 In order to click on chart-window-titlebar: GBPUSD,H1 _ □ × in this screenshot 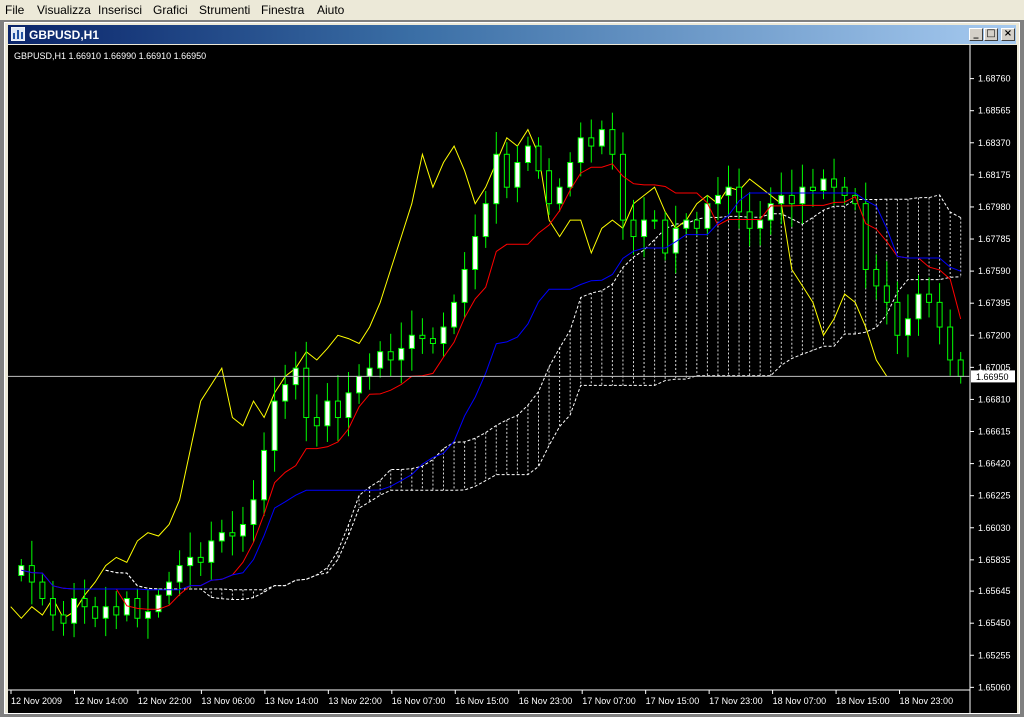, I will do `click(512, 34)`.